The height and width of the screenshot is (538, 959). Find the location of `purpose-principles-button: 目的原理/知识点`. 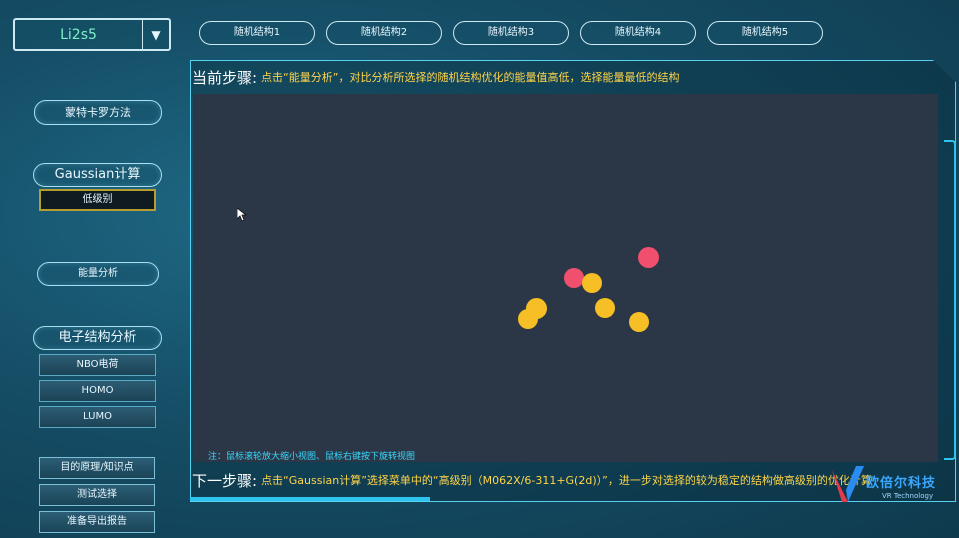

purpose-principles-button: 目的原理/知识点 is located at coordinates (97, 468).